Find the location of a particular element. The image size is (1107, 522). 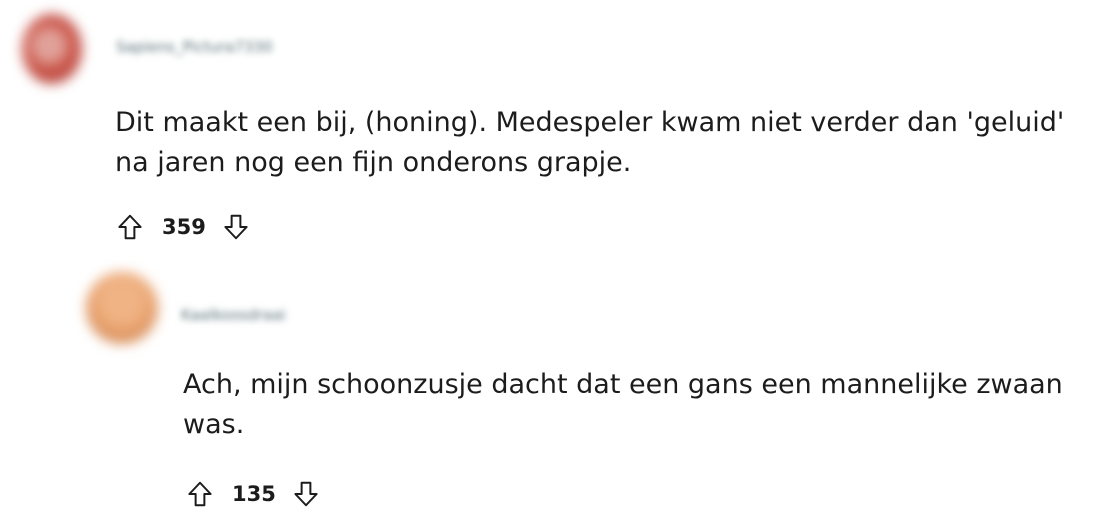

vote-score: 359 is located at coordinates (184, 227).